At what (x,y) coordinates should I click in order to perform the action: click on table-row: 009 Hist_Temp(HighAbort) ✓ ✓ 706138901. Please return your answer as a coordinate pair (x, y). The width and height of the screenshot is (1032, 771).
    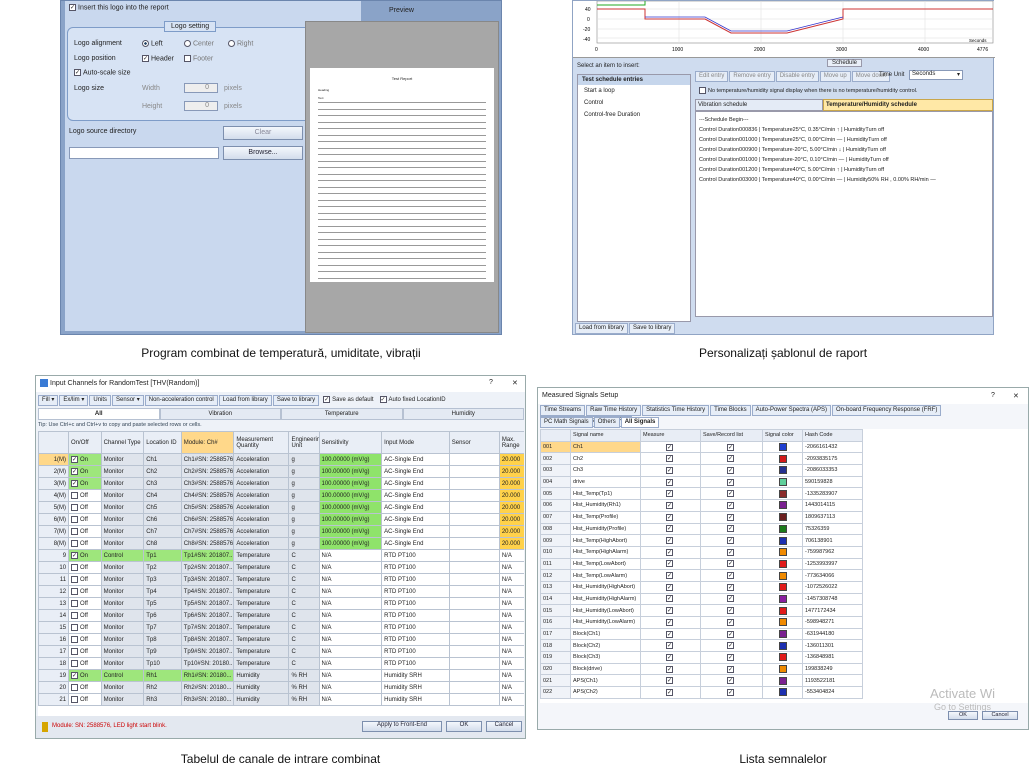
    Looking at the image, I should click on (701, 540).